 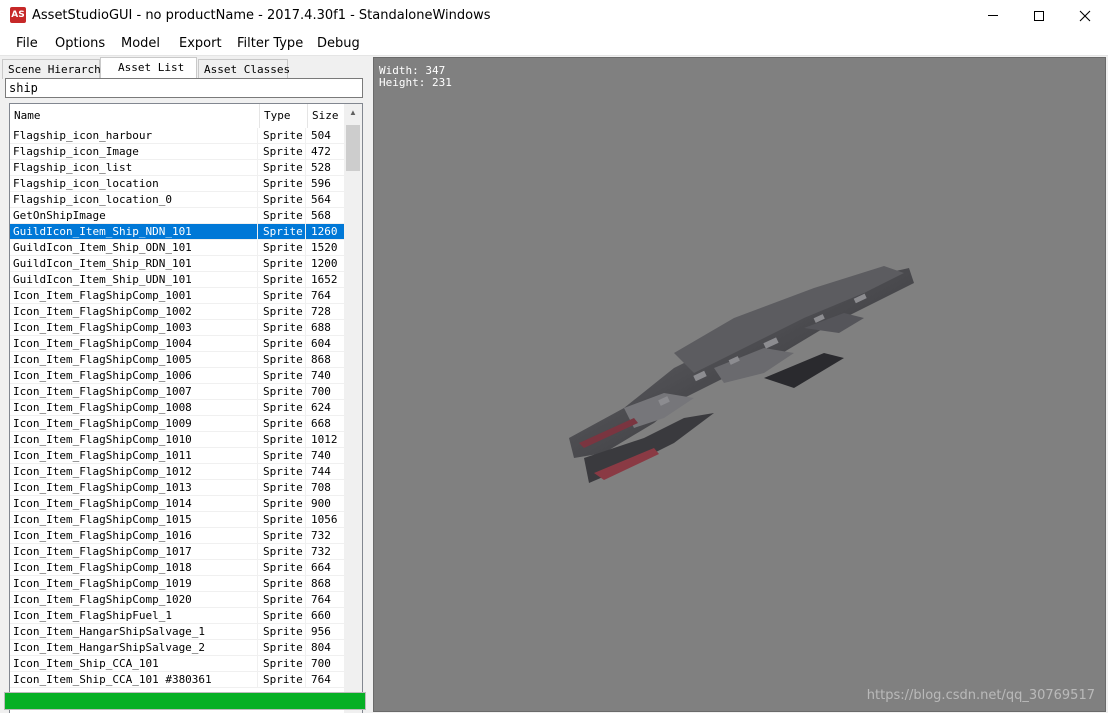 I want to click on close-button, so click(x=1085, y=15).